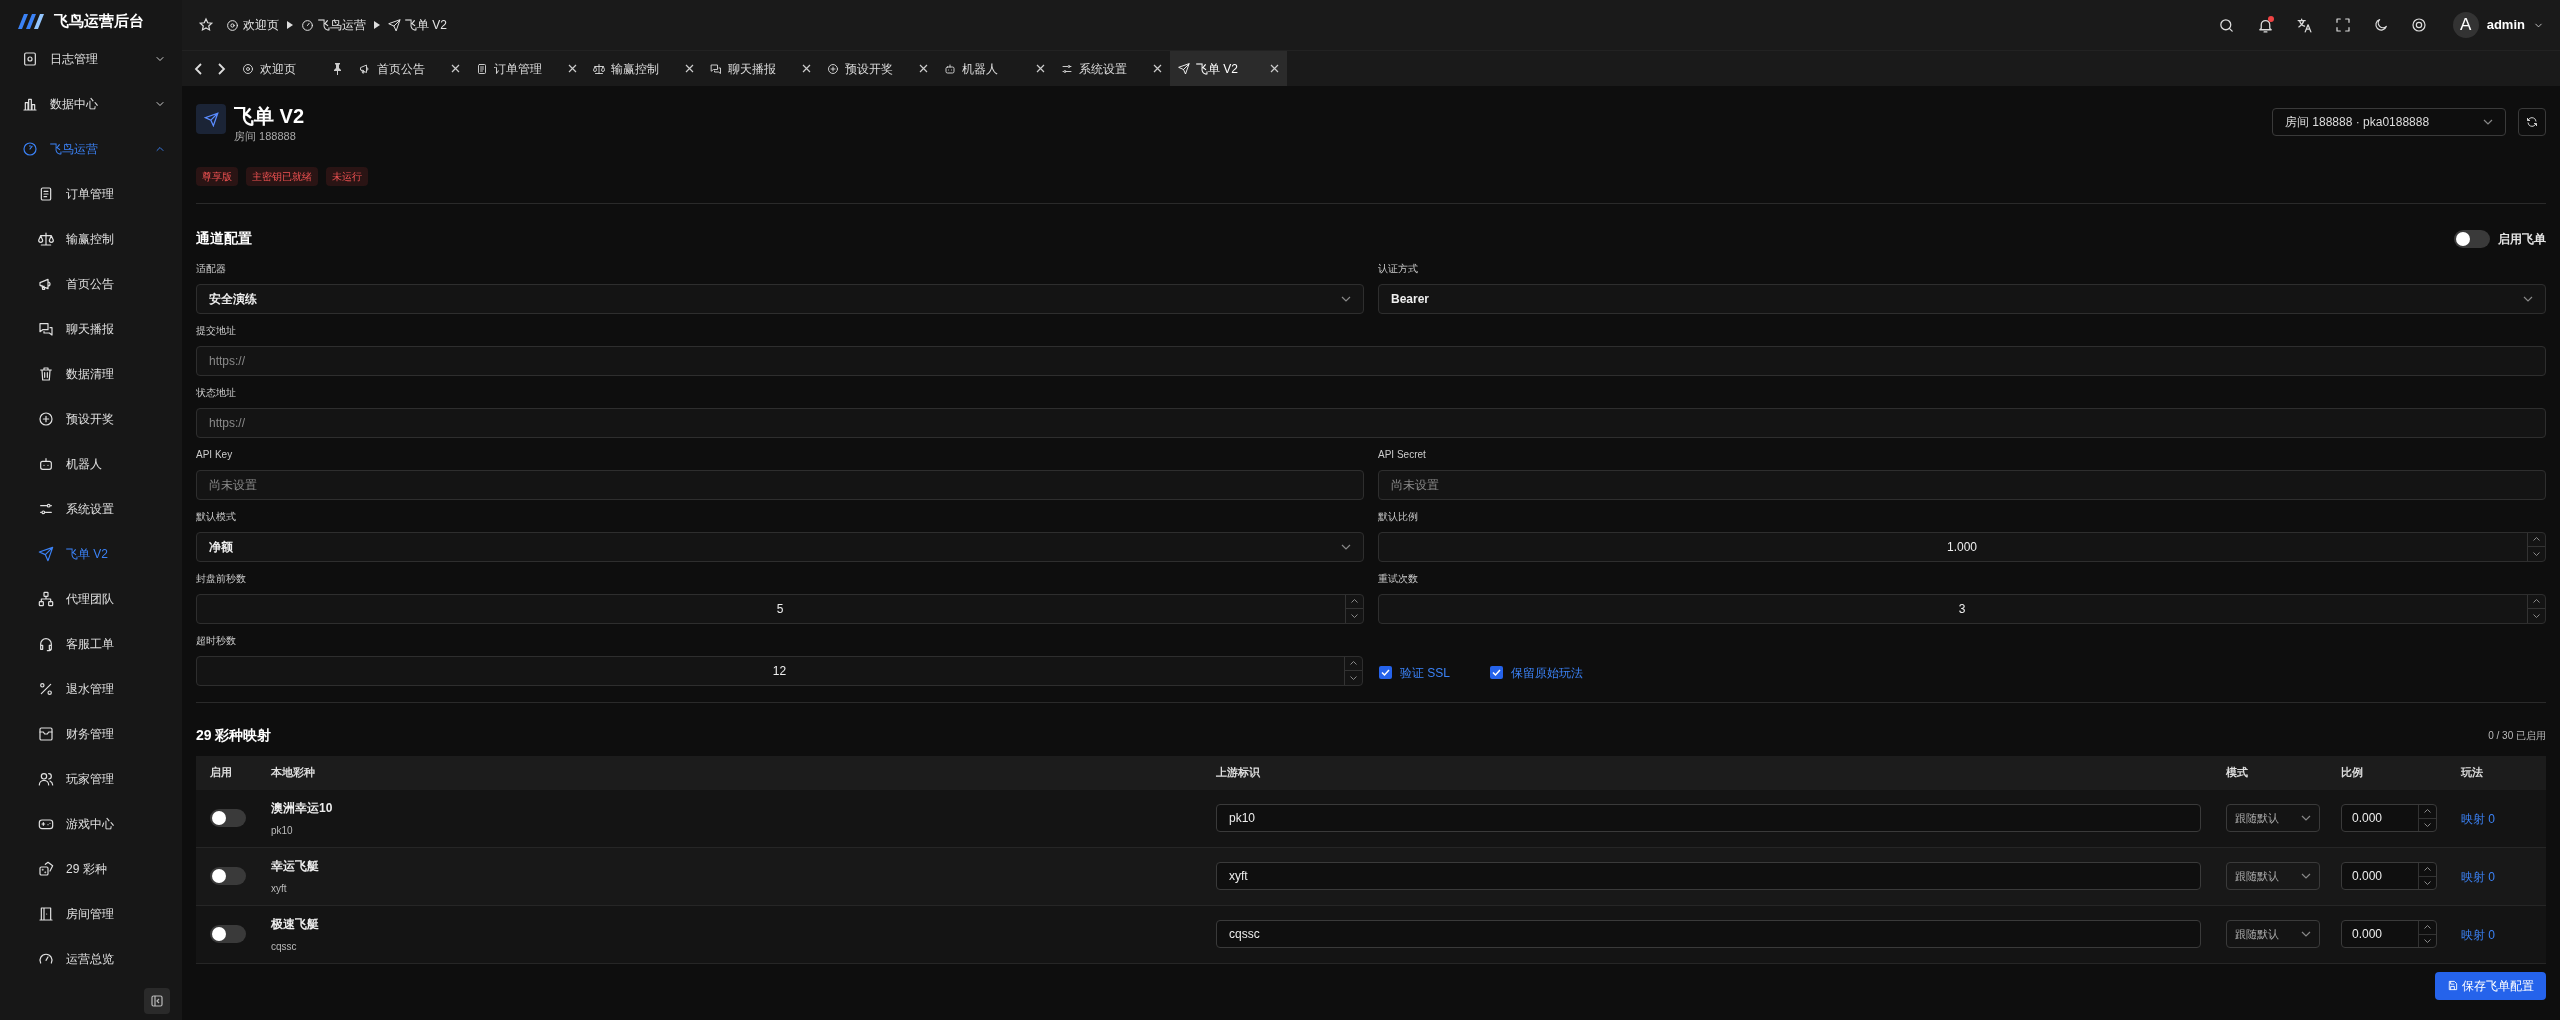 This screenshot has width=2560, height=1020. Describe the element at coordinates (2490, 985) in the screenshot. I see `save-button: 保存飞单配置` at that location.